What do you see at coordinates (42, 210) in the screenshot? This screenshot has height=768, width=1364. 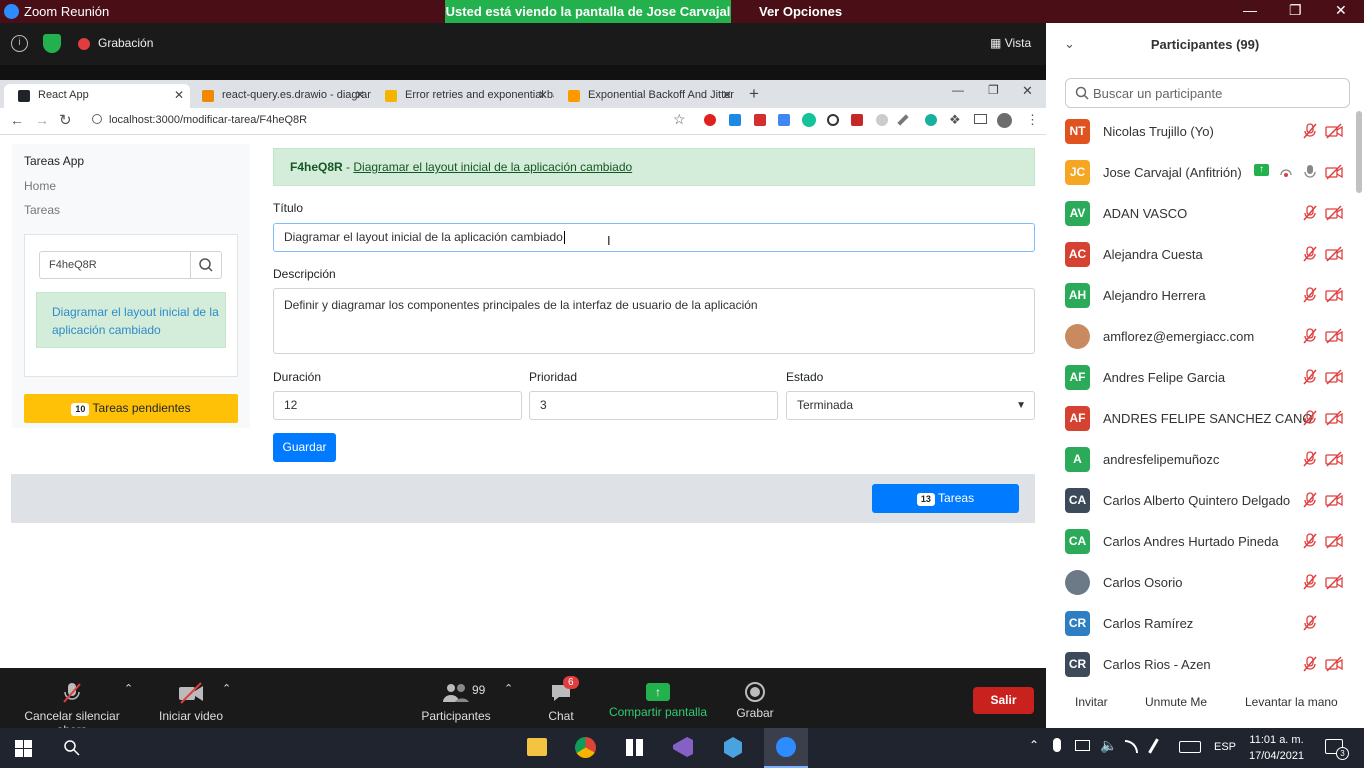 I see `nav-tareas: Tareas` at bounding box center [42, 210].